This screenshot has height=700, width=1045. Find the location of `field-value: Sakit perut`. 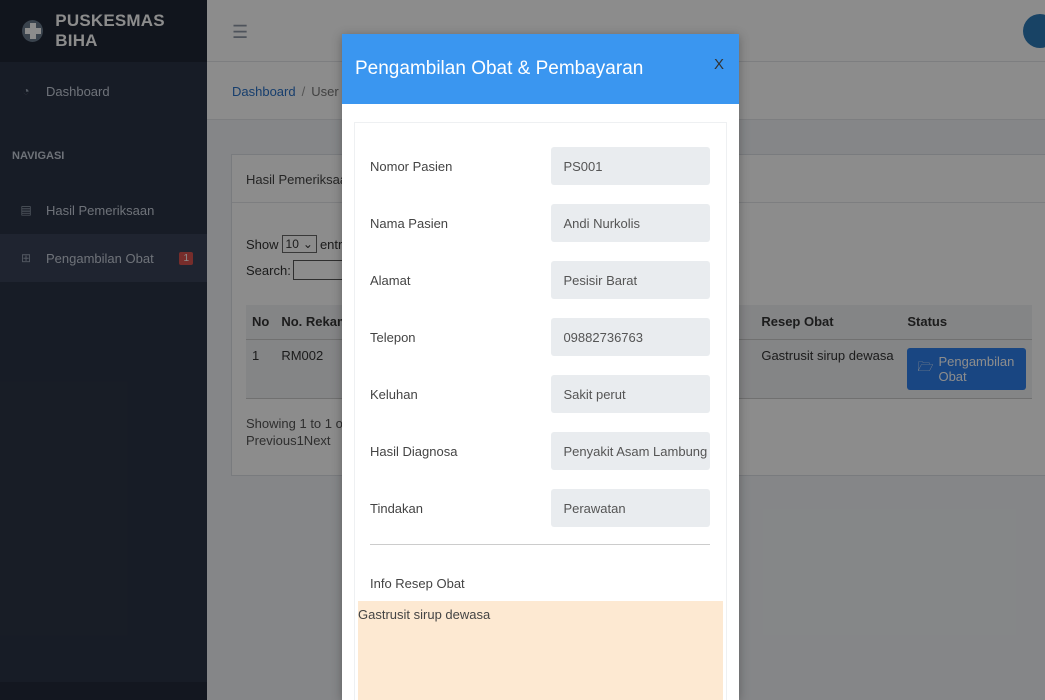

field-value: Sakit perut is located at coordinates (630, 394).